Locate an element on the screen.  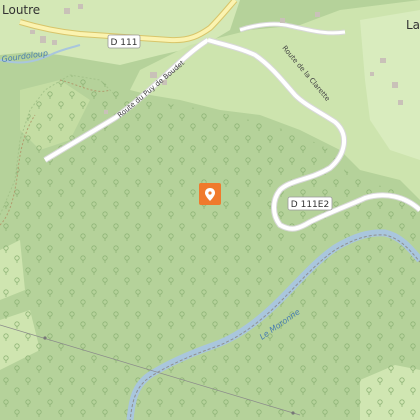
road-shield-d111-text: D 111 is located at coordinates (124, 43).